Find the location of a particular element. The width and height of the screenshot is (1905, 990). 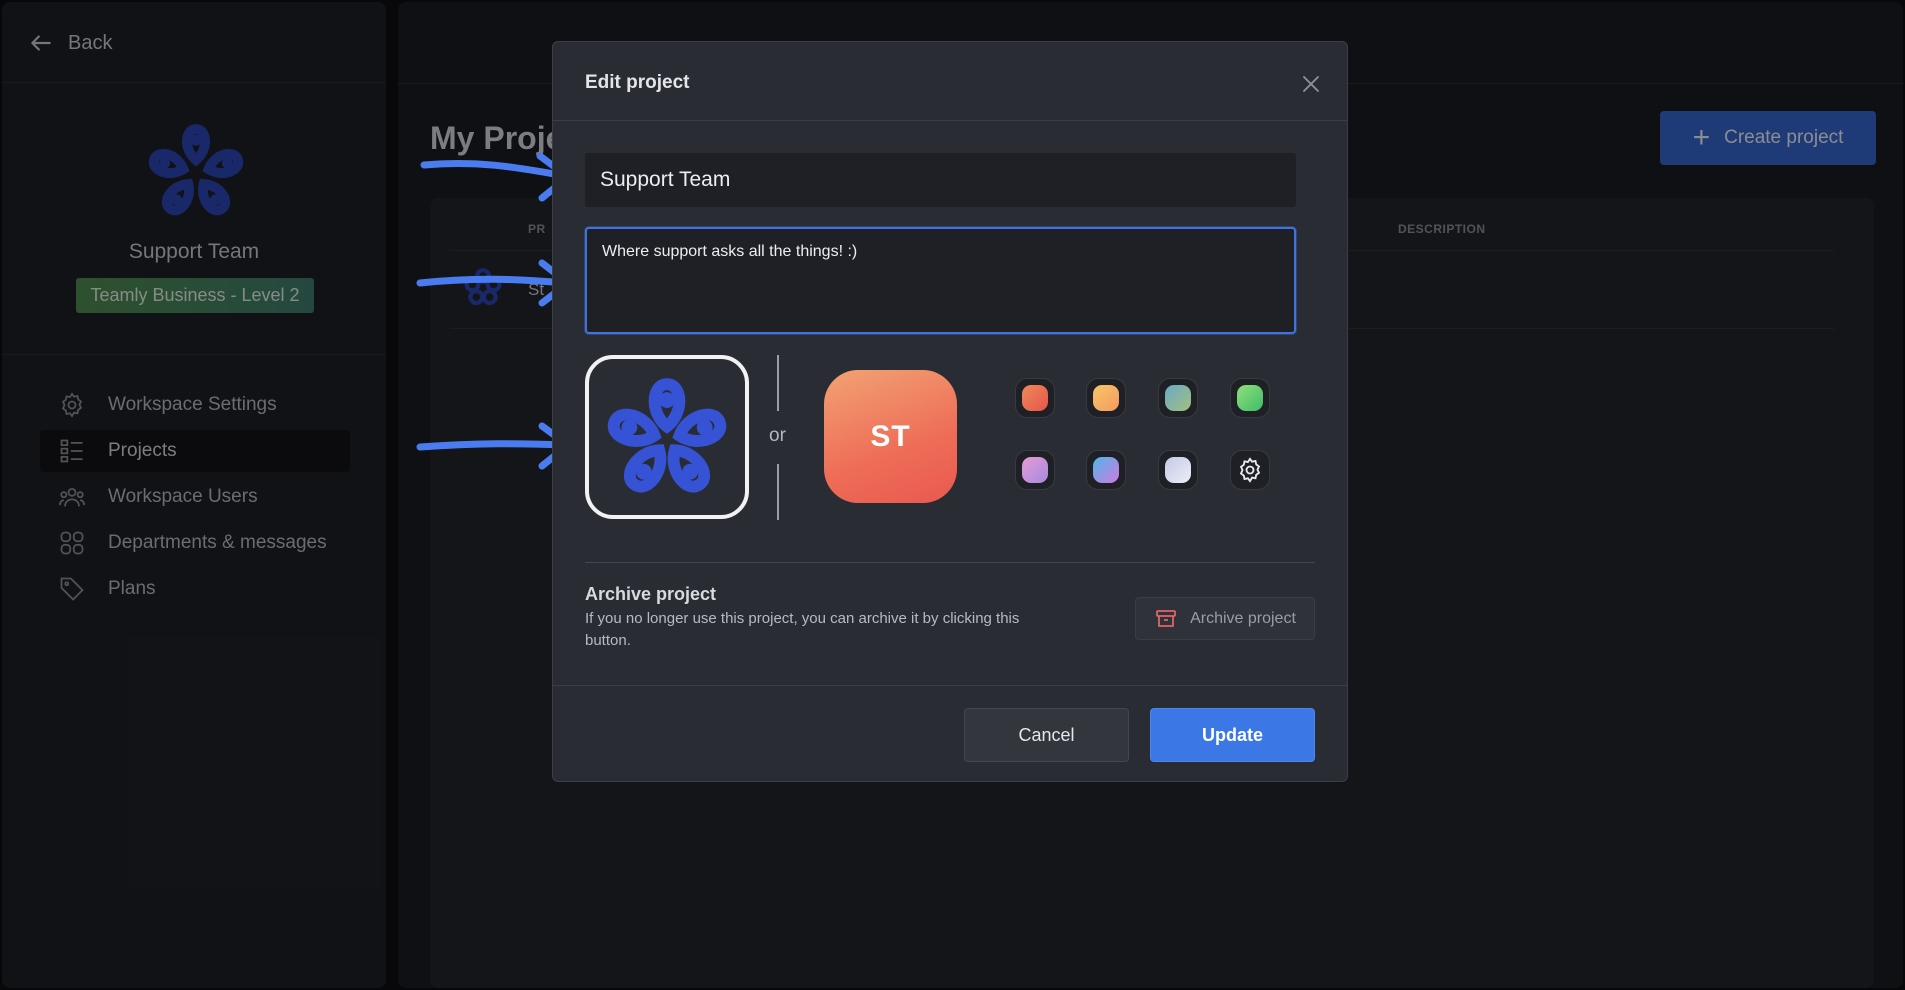

custom-color-button is located at coordinates (1250, 470).